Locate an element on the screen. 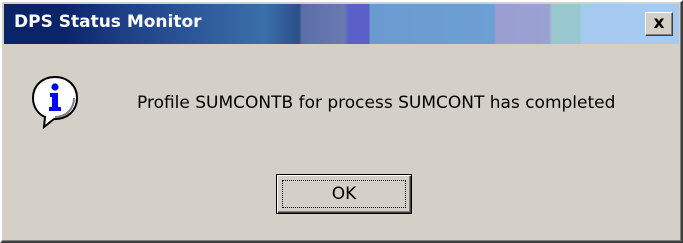 Image resolution: width=683 pixels, height=243 pixels. window-title: DPS Status Monitor is located at coordinates (108, 22).